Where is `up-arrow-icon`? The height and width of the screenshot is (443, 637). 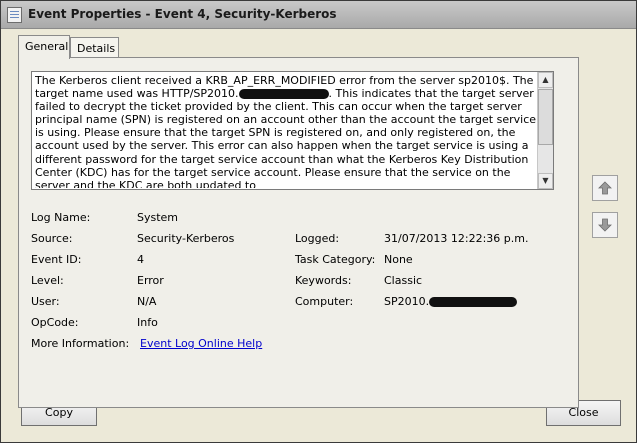
up-arrow-icon is located at coordinates (605, 188).